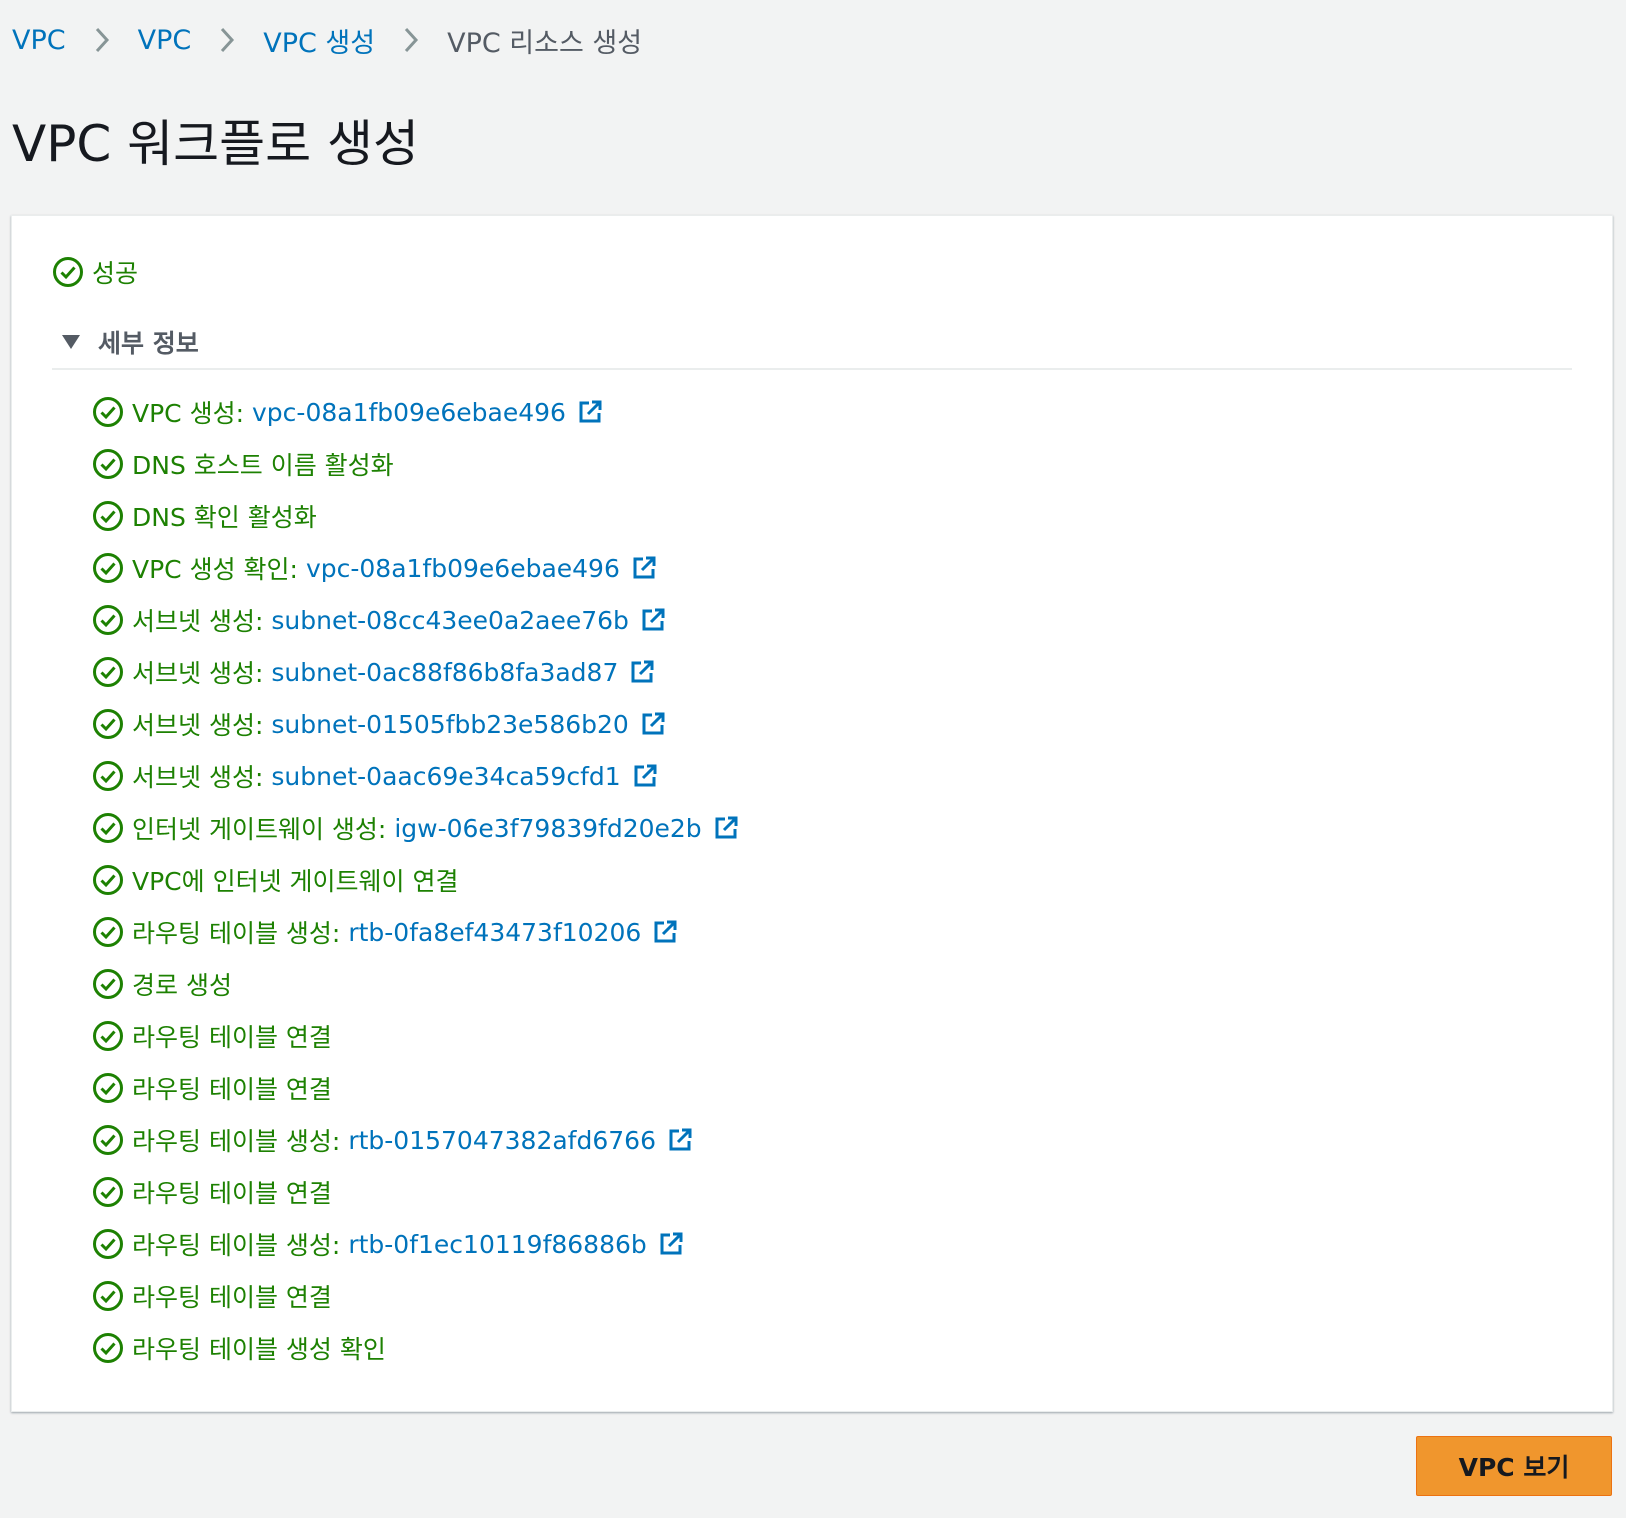  What do you see at coordinates (165, 40) in the screenshot?
I see `breadcrumb-vpc: VPC` at bounding box center [165, 40].